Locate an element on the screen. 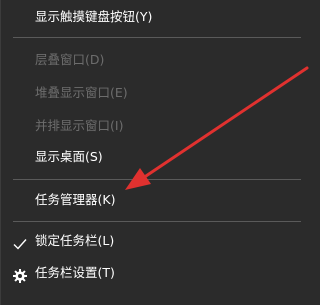 The width and height of the screenshot is (320, 305). menu-item-label: 锁定任务栏(L) is located at coordinates (75, 240).